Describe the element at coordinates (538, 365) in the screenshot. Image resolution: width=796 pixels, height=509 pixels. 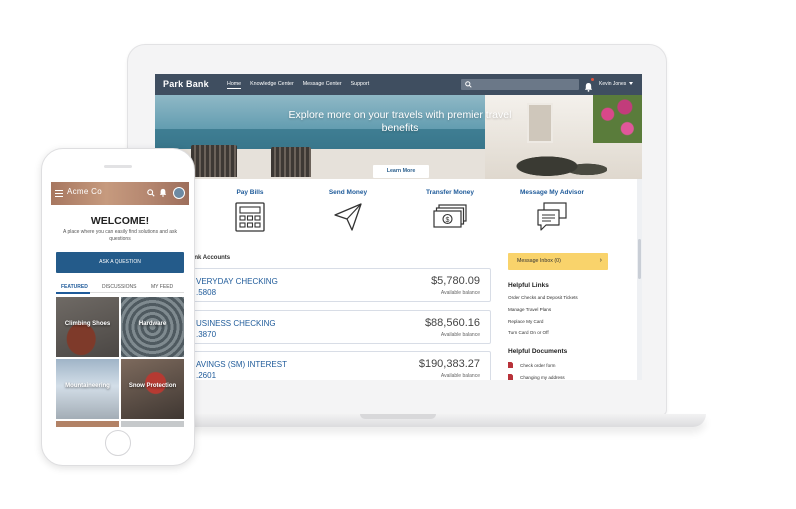
I see `document-label: Check order form` at that location.